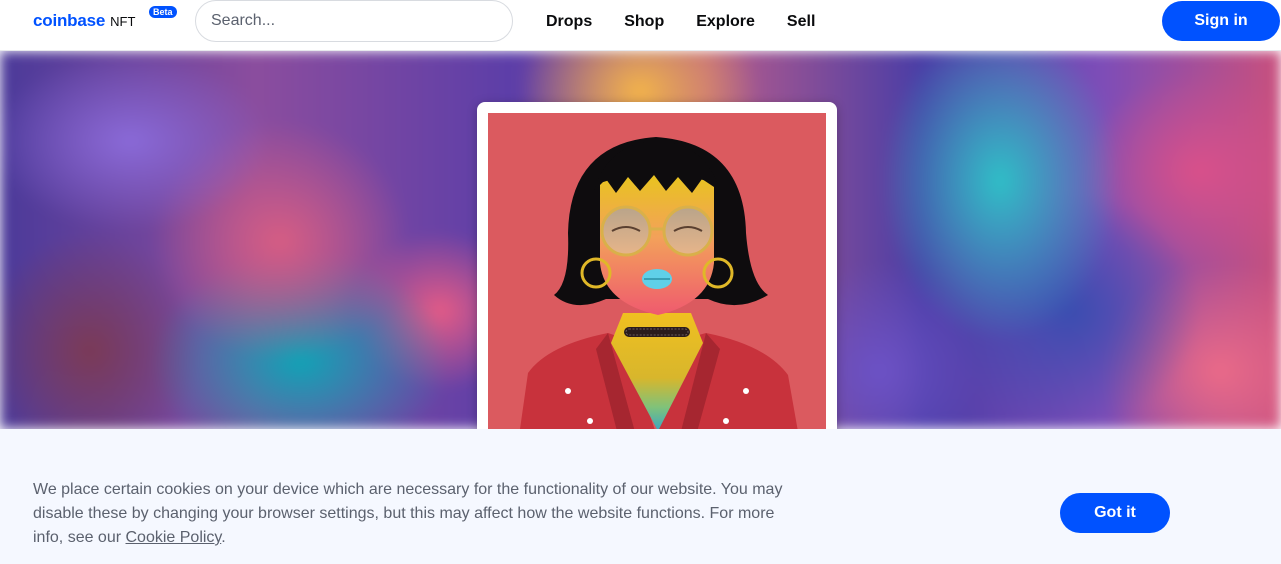 This screenshot has width=1281, height=564. Describe the element at coordinates (1115, 513) in the screenshot. I see `got-it-button: Got it` at that location.